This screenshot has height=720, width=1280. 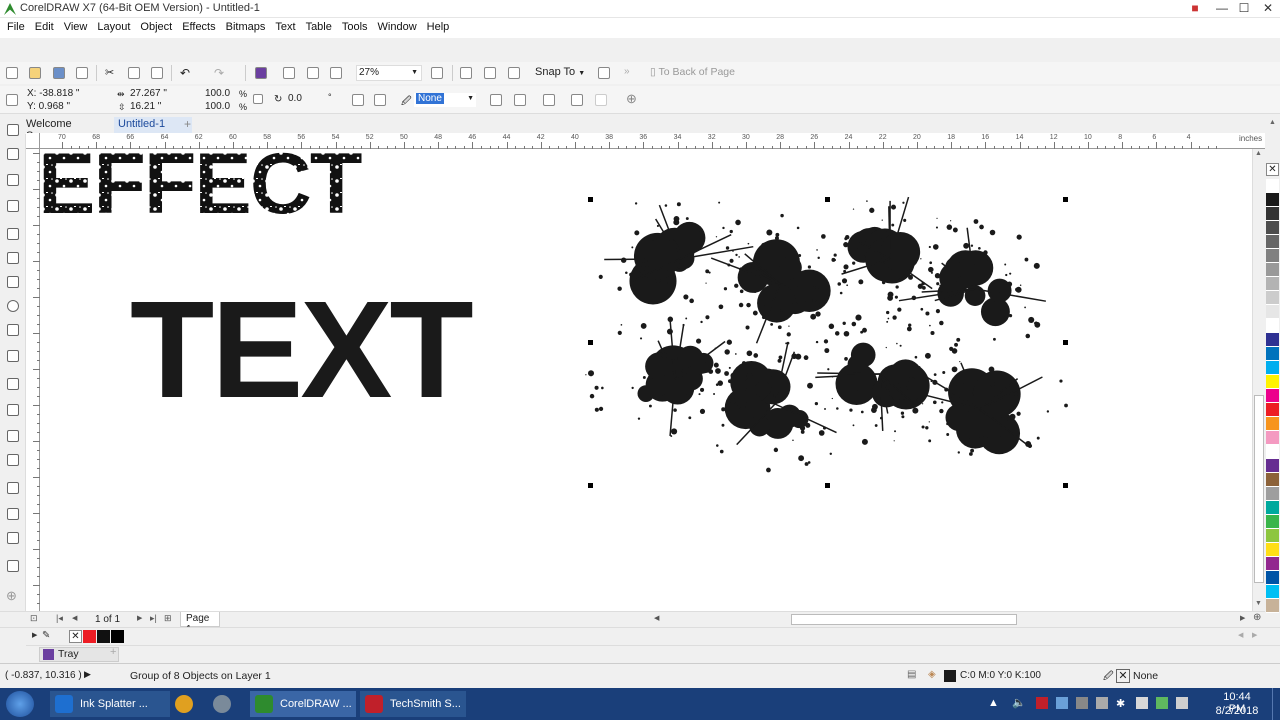 I want to click on tab-welcome-screen: Welcome Screen, so click(x=67, y=129).